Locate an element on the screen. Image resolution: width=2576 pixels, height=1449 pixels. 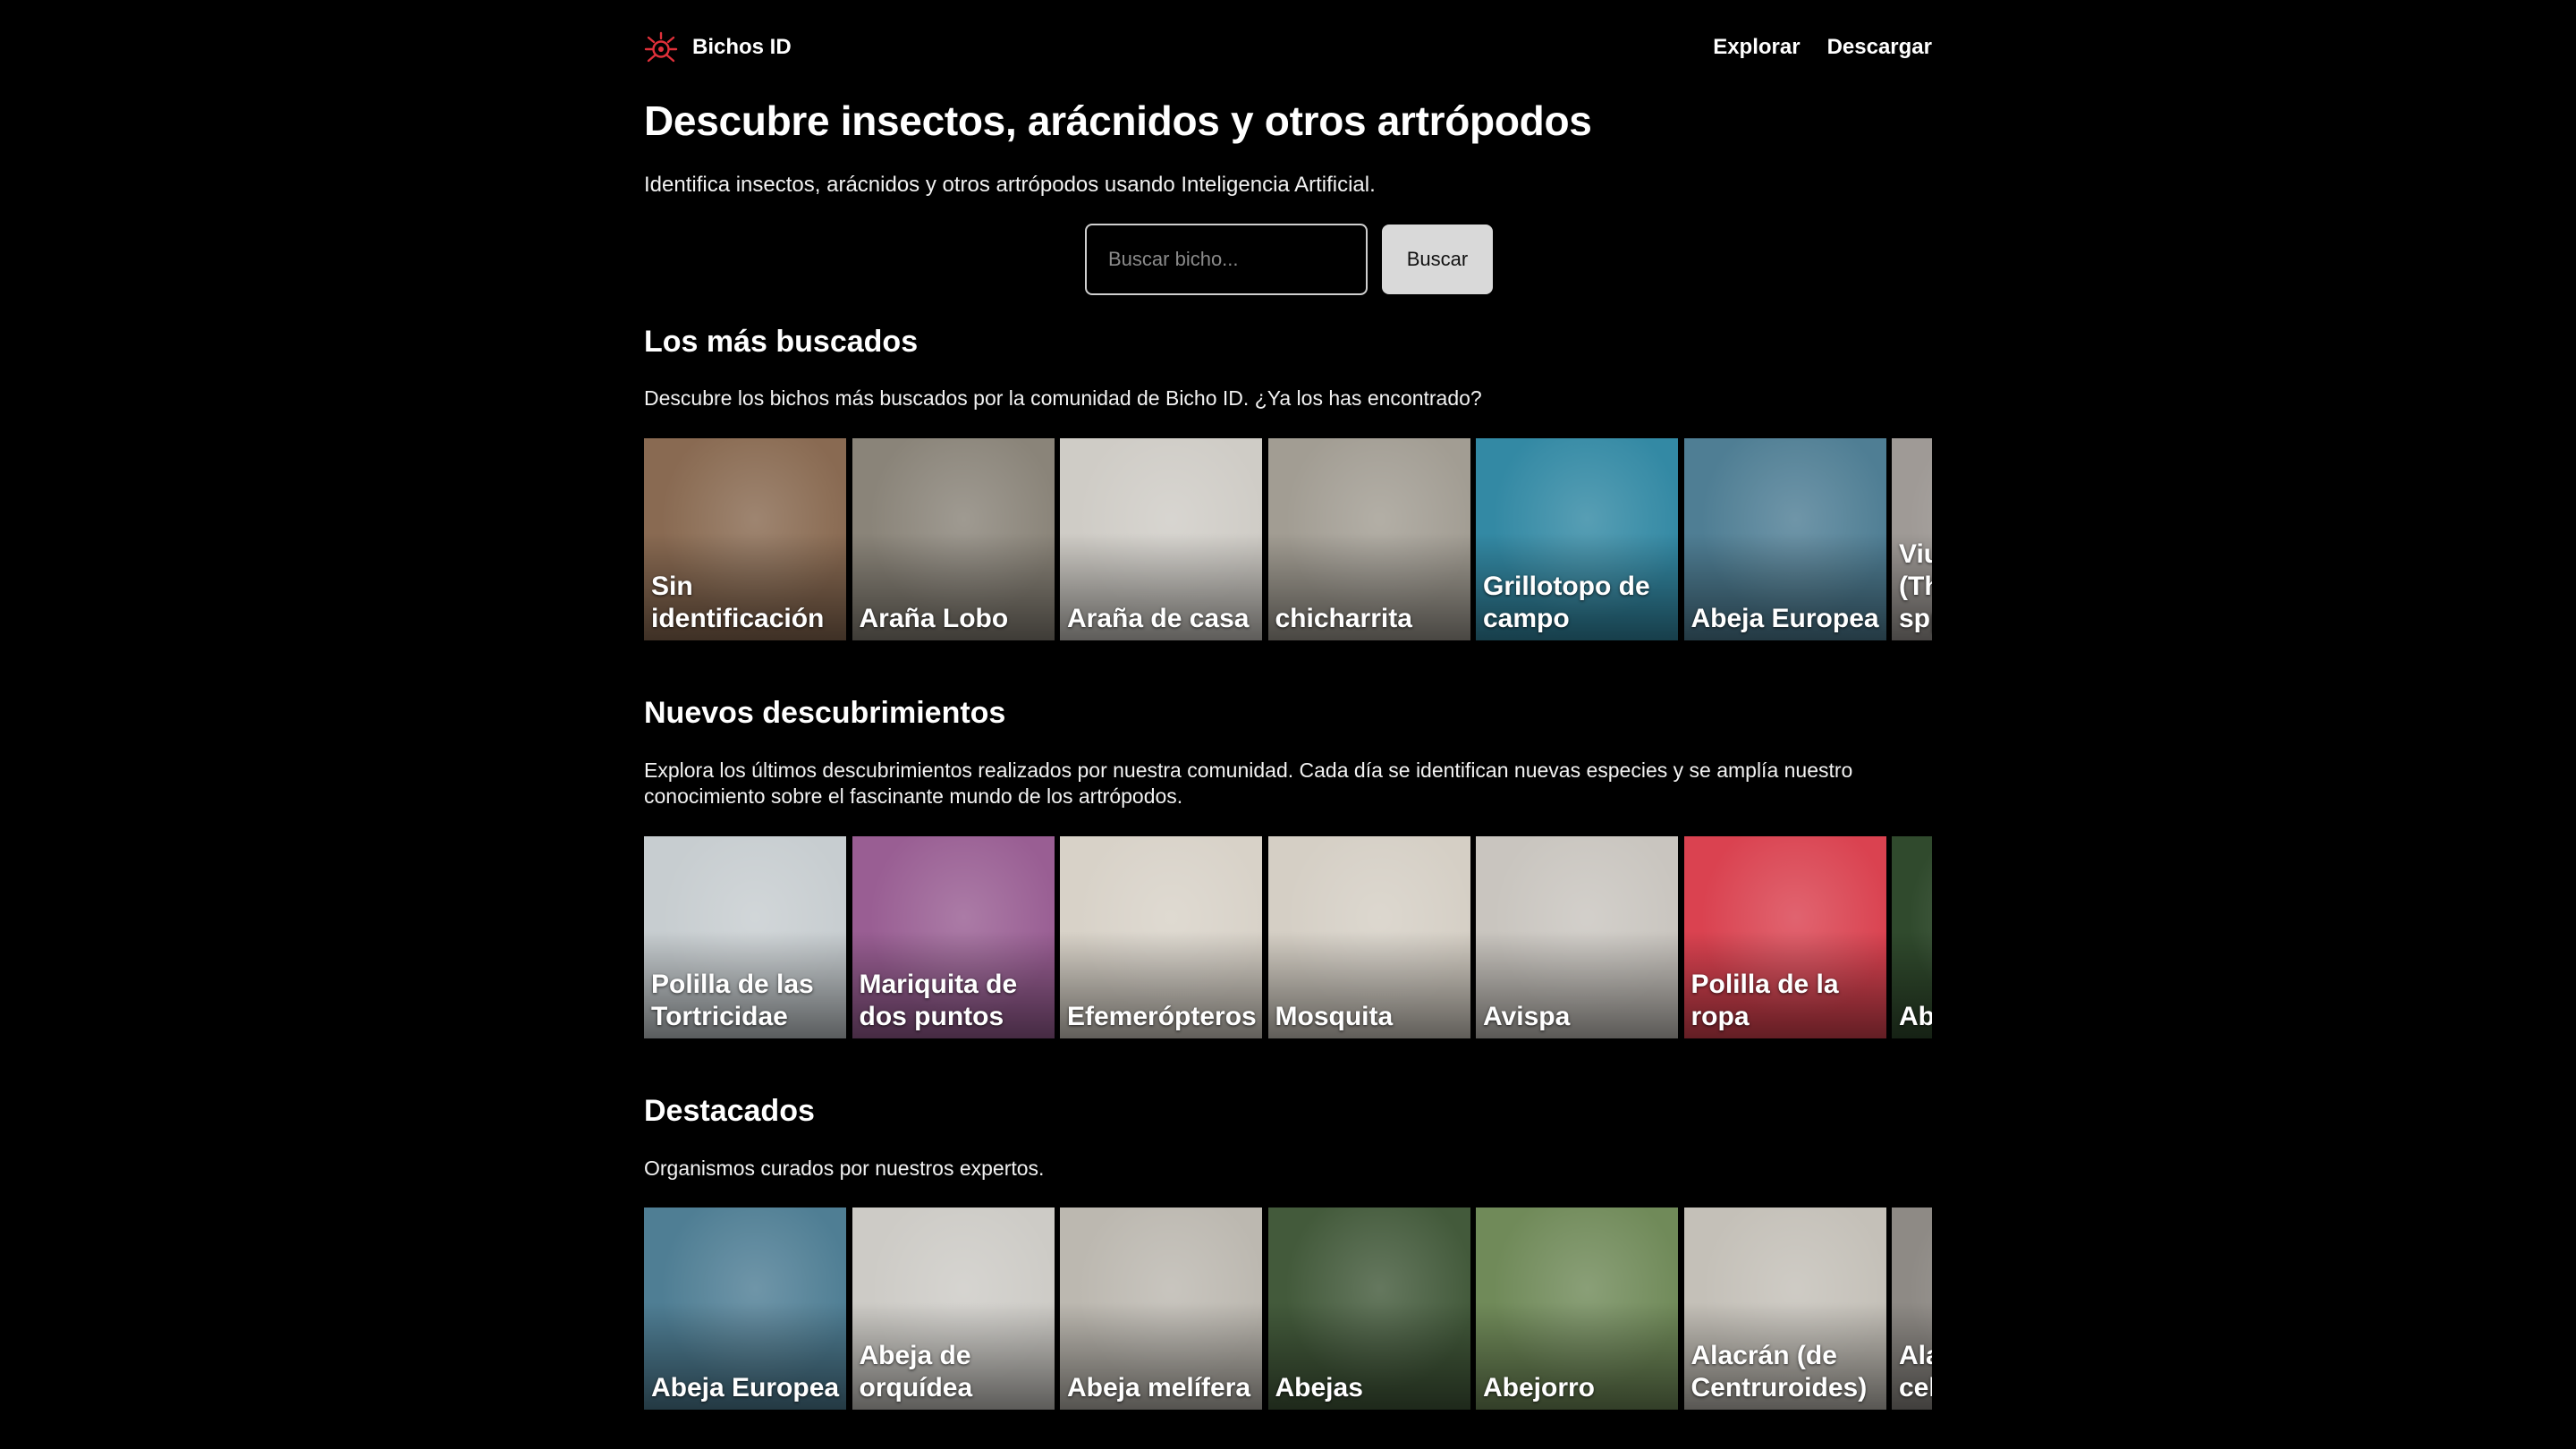
species-card: Abeja is located at coordinates (1912, 937).